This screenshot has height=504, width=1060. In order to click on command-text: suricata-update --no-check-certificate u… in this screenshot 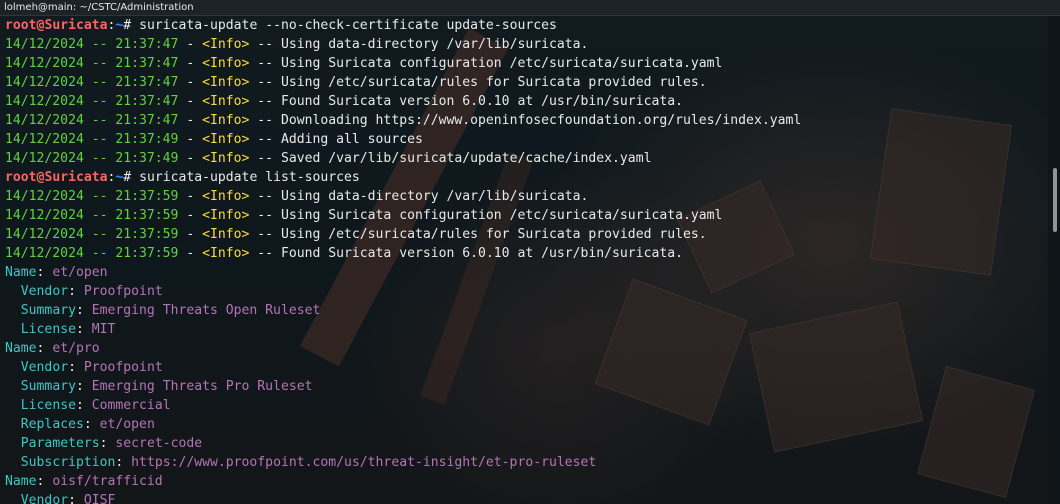, I will do `click(348, 25)`.